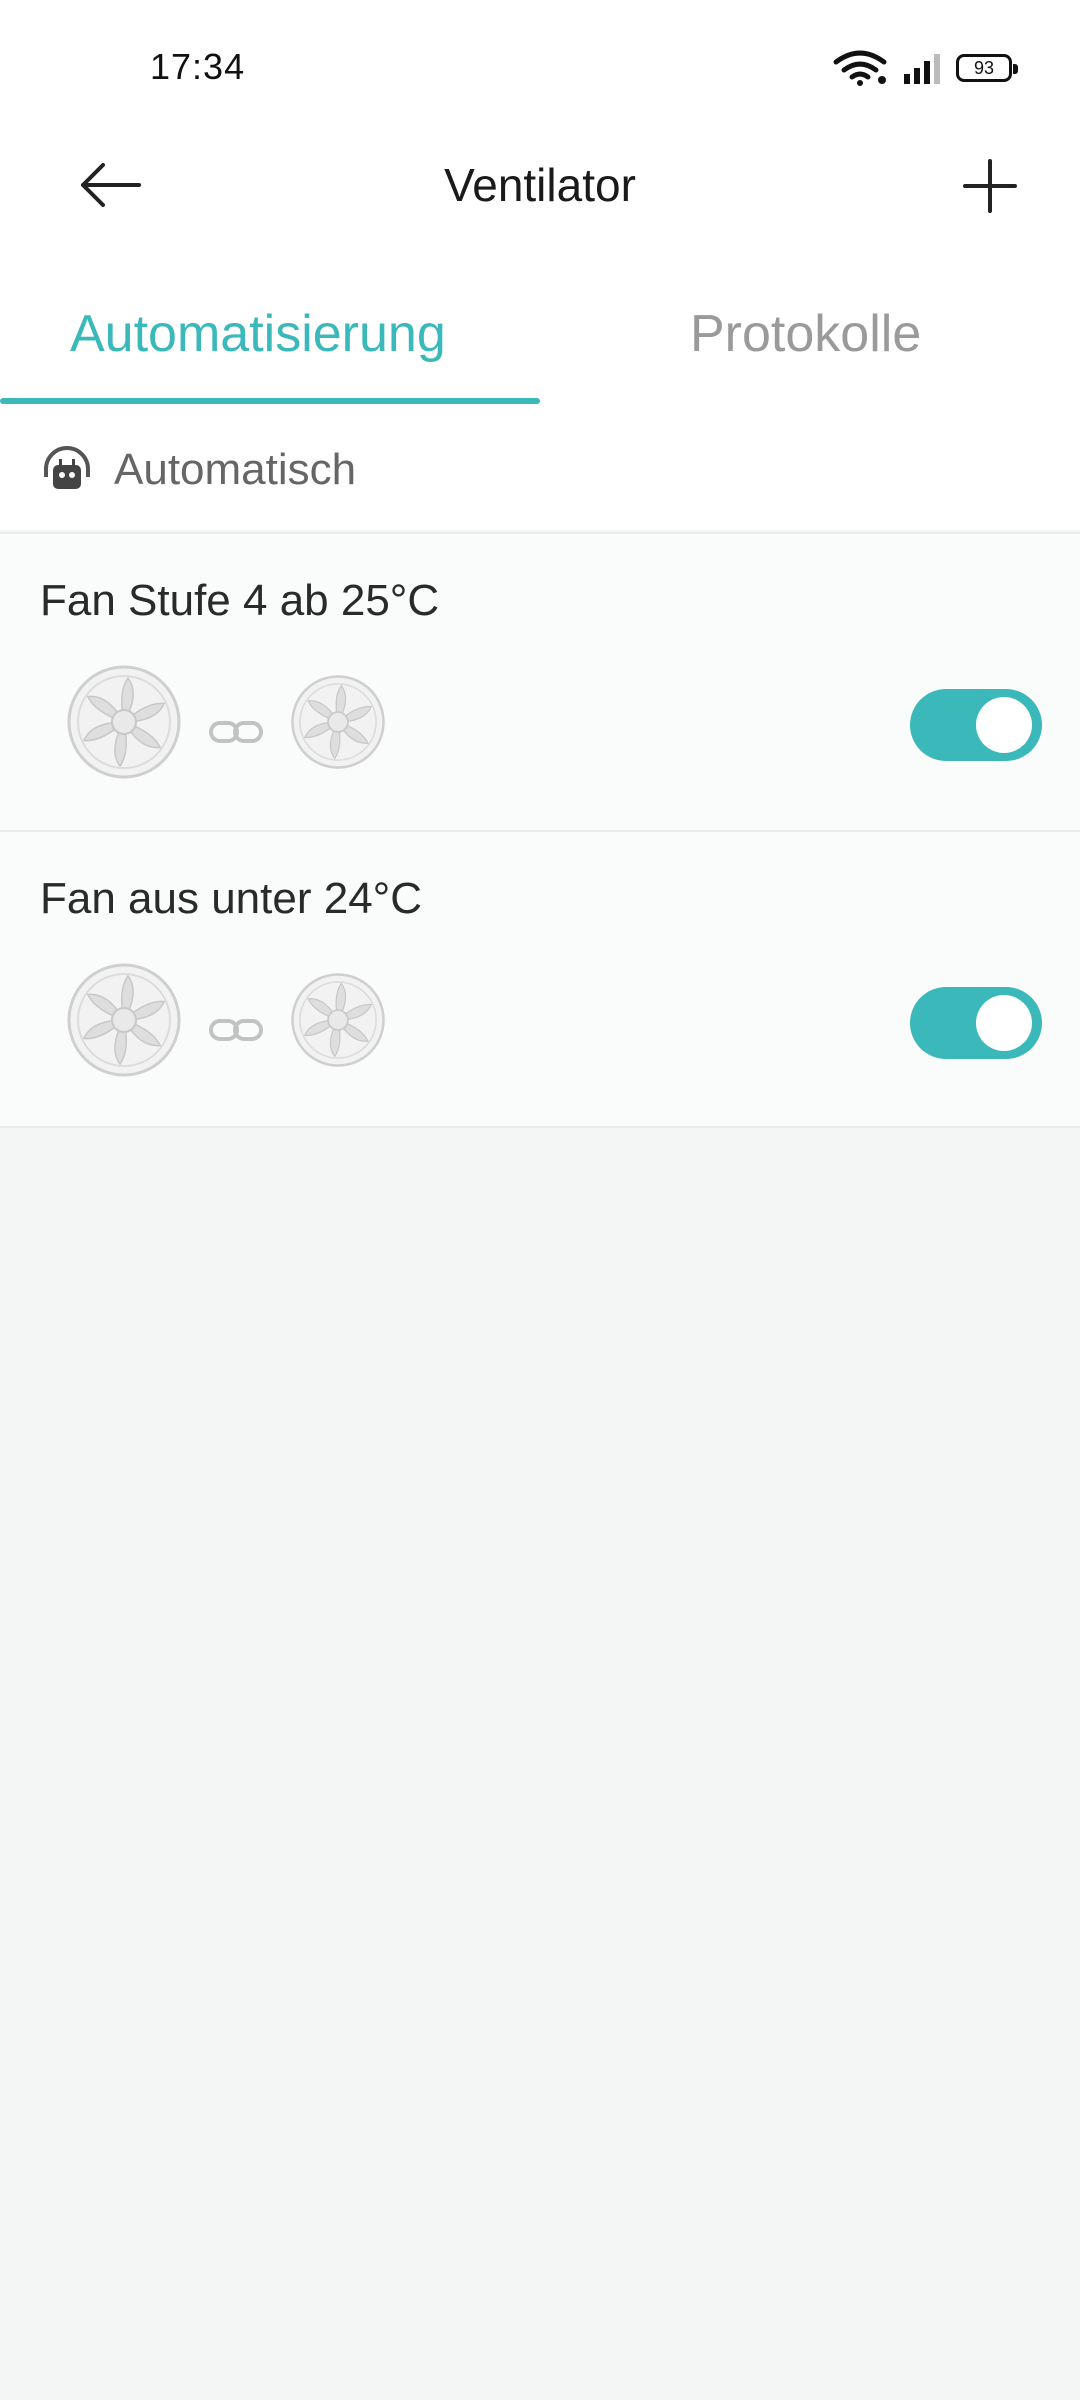 Image resolution: width=1080 pixels, height=2400 pixels. Describe the element at coordinates (540, 682) in the screenshot. I see `automation-card: Fan Stufe 4 ab 25°C` at that location.